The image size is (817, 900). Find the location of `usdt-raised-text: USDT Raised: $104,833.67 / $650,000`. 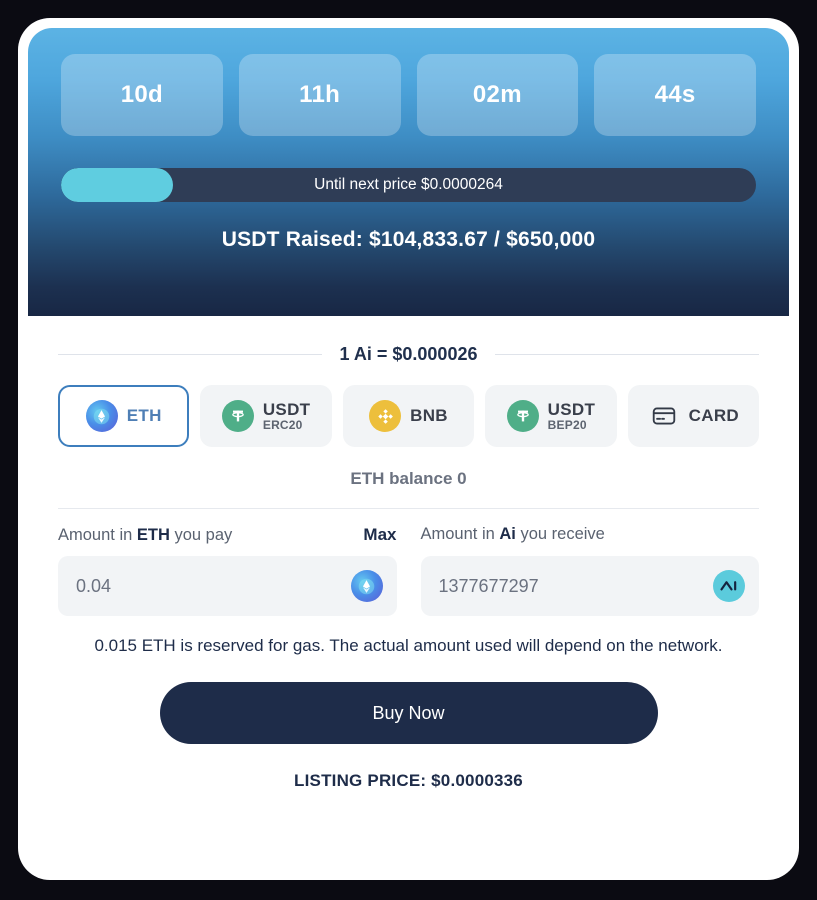

usdt-raised-text: USDT Raised: $104,833.67 / $650,000 is located at coordinates (408, 239).